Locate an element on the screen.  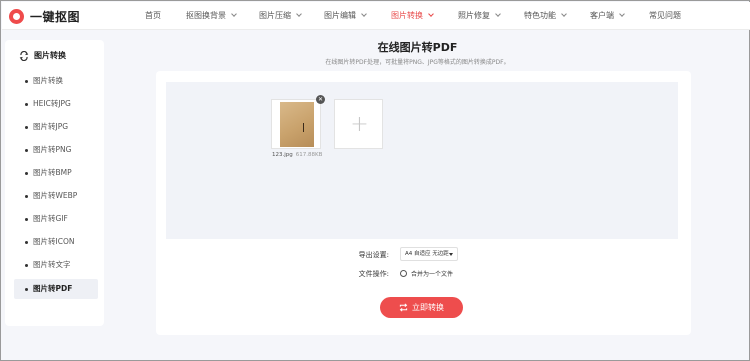
nav-item-edit: 图片编辑 is located at coordinates (345, 16).